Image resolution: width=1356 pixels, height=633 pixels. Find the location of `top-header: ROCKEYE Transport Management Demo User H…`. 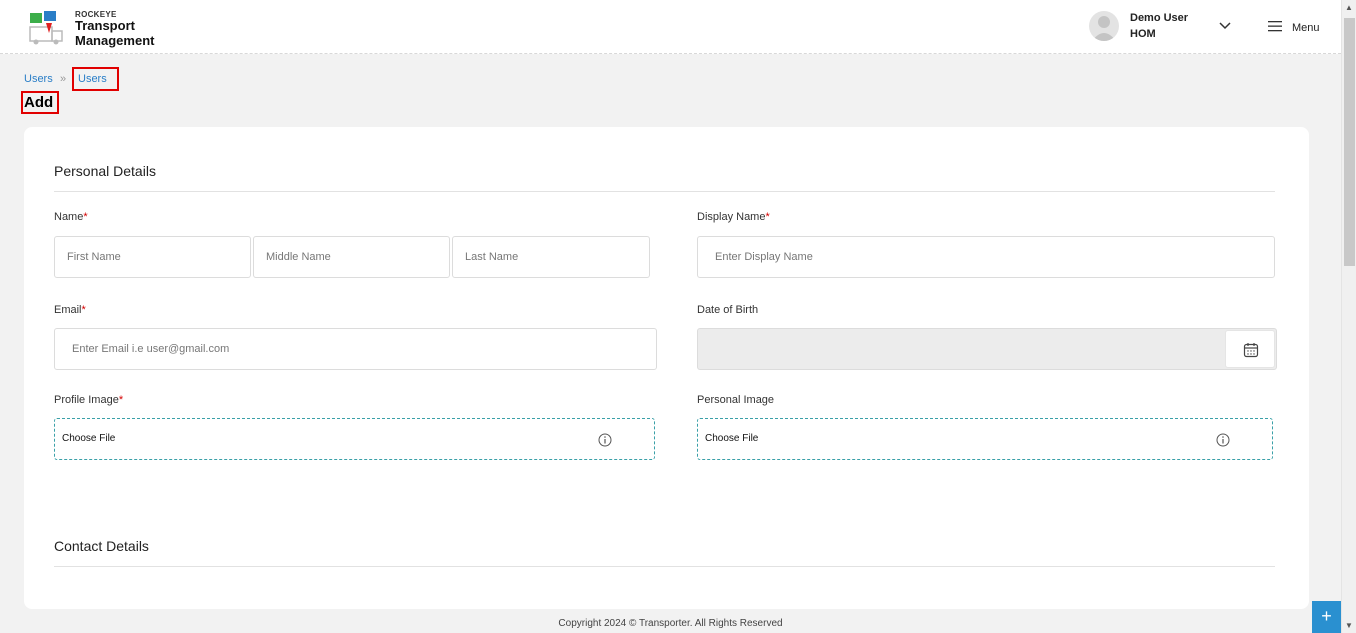

top-header: ROCKEYE Transport Management Demo User H… is located at coordinates (670, 27).